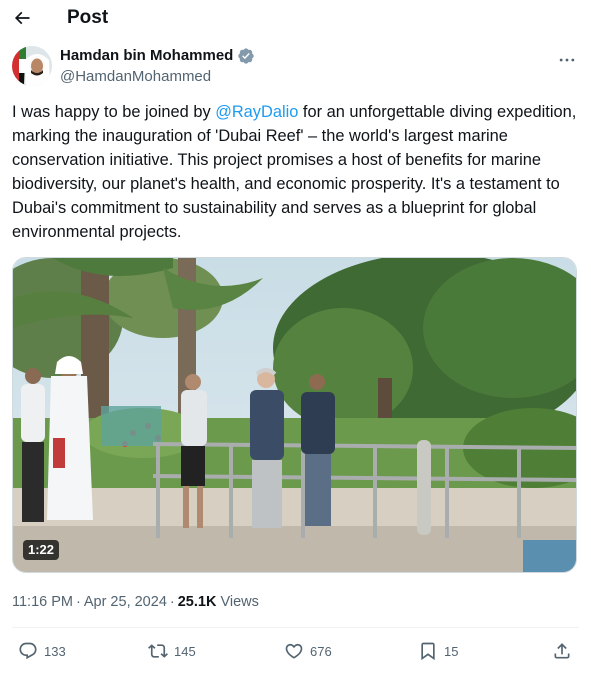  Describe the element at coordinates (438, 651) in the screenshot. I see `bookmark-button: 15` at that location.